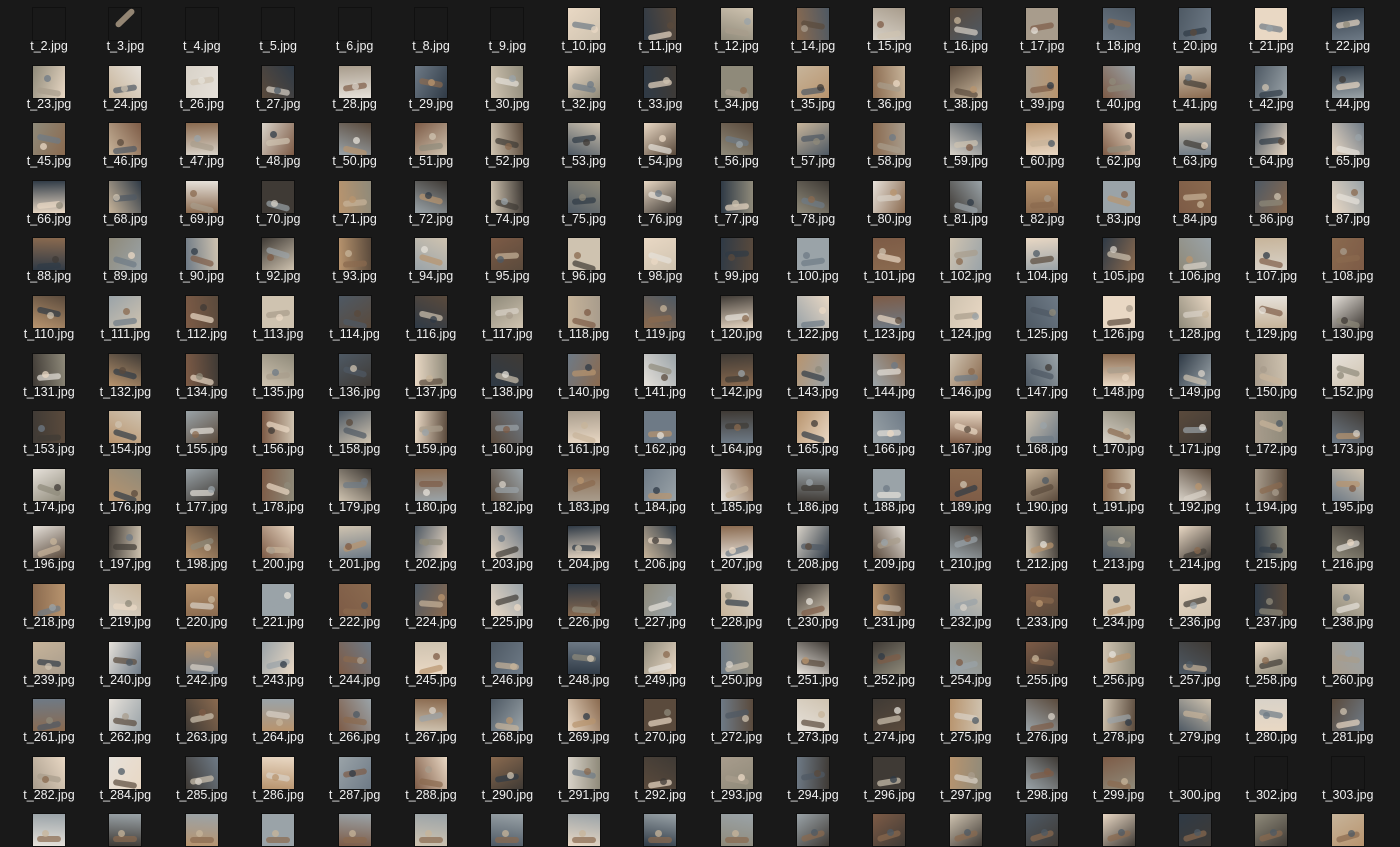  I want to click on file-item: t_119.jpg, so click(660, 318).